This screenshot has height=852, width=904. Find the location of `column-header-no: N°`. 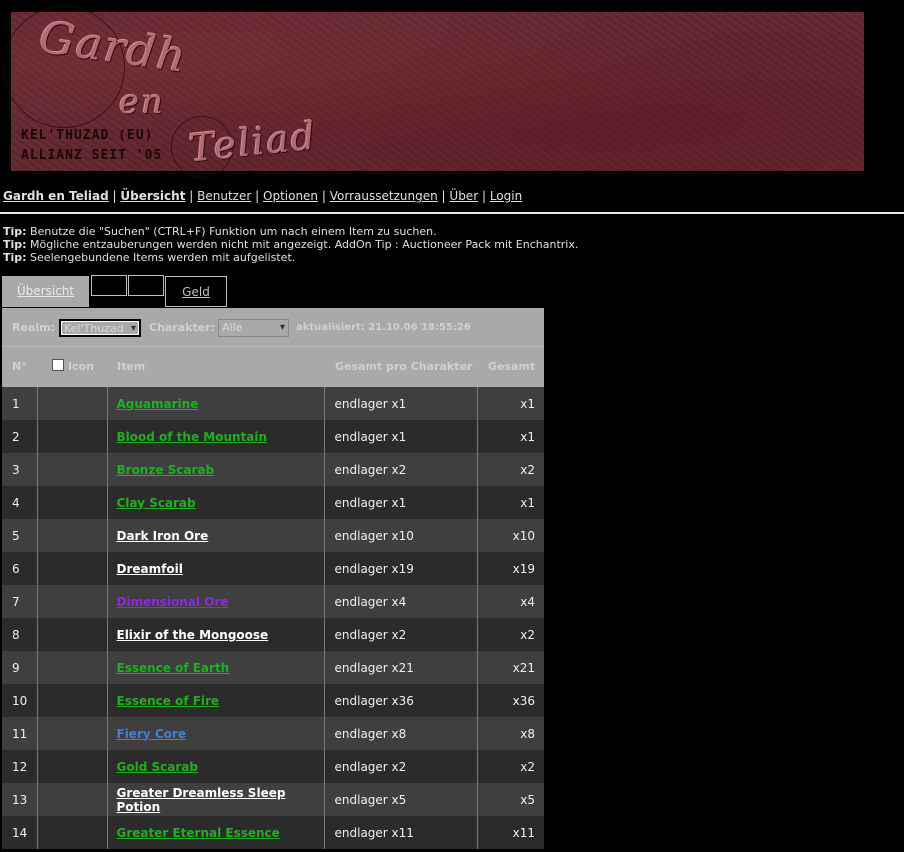

column-header-no: N° is located at coordinates (19, 366).